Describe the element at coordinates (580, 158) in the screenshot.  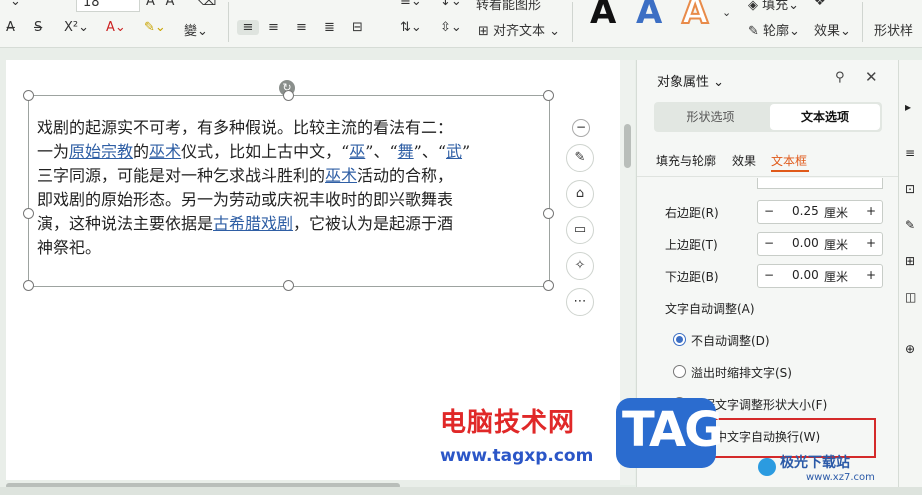
I see `format-painter-icon: ✎` at that location.